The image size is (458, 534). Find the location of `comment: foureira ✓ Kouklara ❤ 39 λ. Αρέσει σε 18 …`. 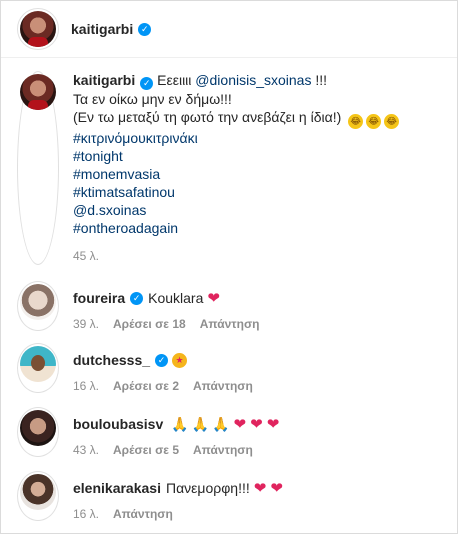

comment: foureira ✓ Kouklara ❤ 39 λ. Αρέσει σε 18 … is located at coordinates (232, 306).